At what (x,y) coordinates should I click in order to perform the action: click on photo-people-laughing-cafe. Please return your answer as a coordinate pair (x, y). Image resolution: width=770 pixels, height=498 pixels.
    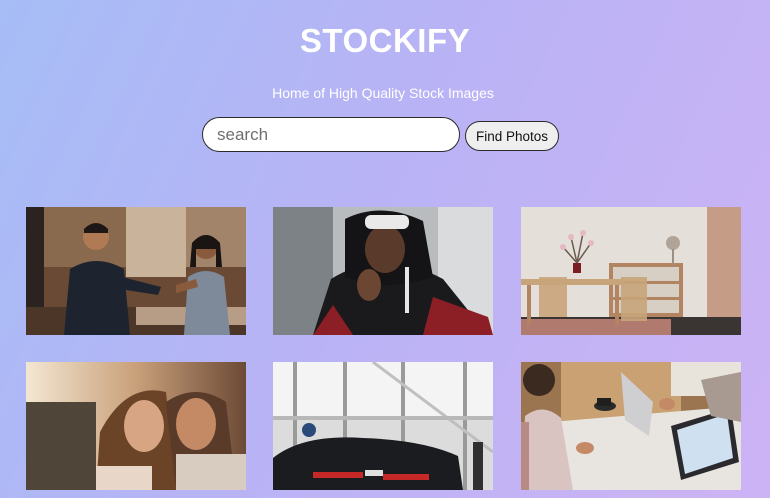
    Looking at the image, I should click on (136, 271).